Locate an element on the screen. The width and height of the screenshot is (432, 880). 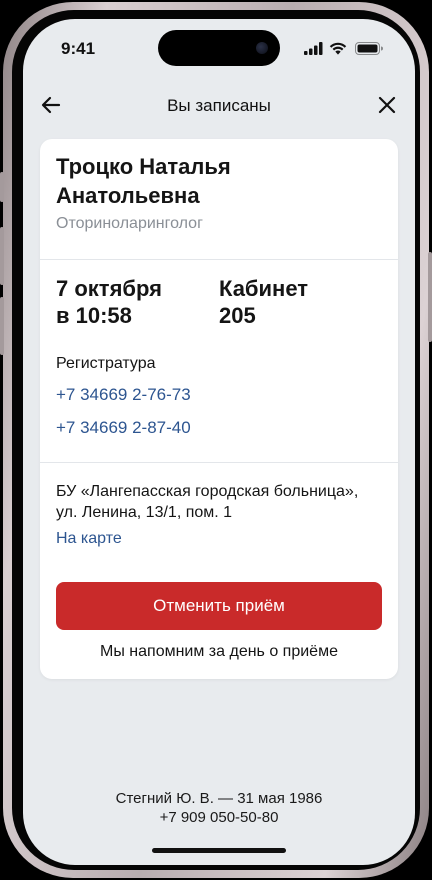
power-button is located at coordinates (430, 297).